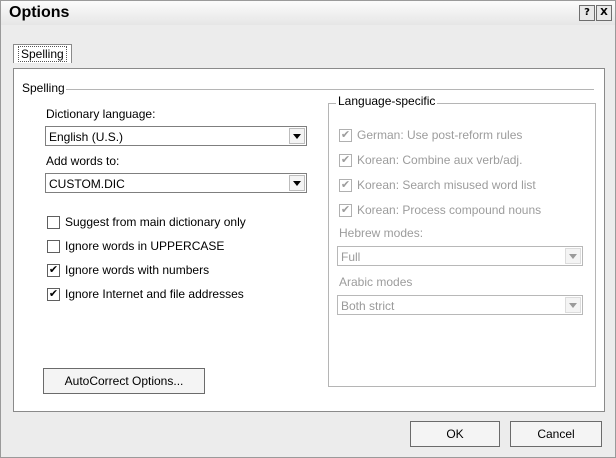  What do you see at coordinates (155, 222) in the screenshot?
I see `checkbox-label: Suggest from main dictionary only` at bounding box center [155, 222].